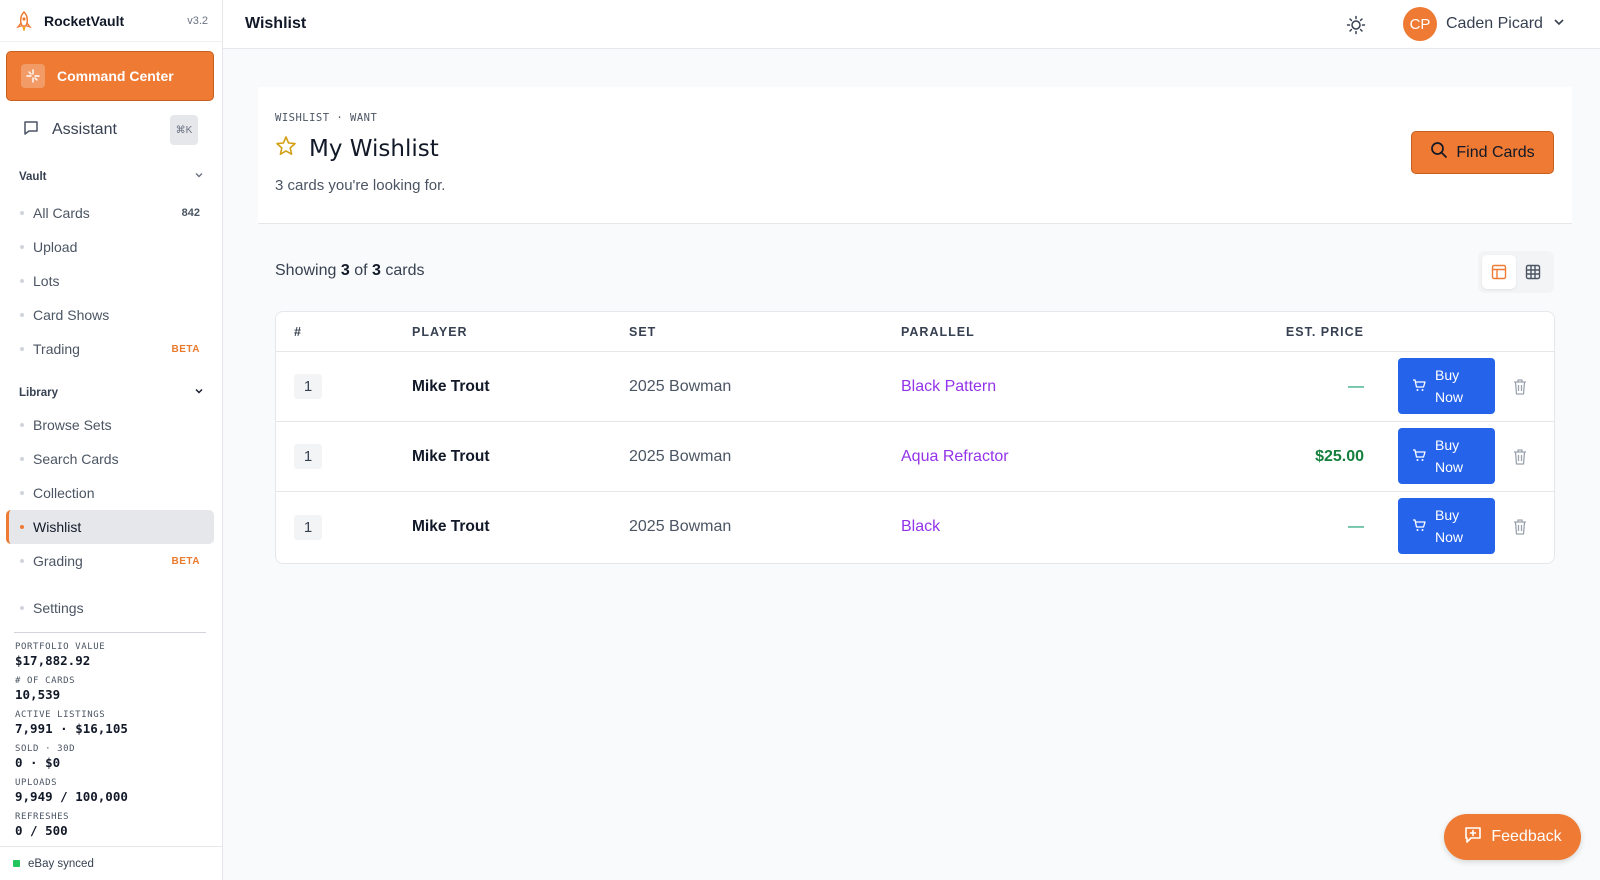 The height and width of the screenshot is (880, 1600). Describe the element at coordinates (84, 20) in the screenshot. I see `app-name: RocketVault` at that location.